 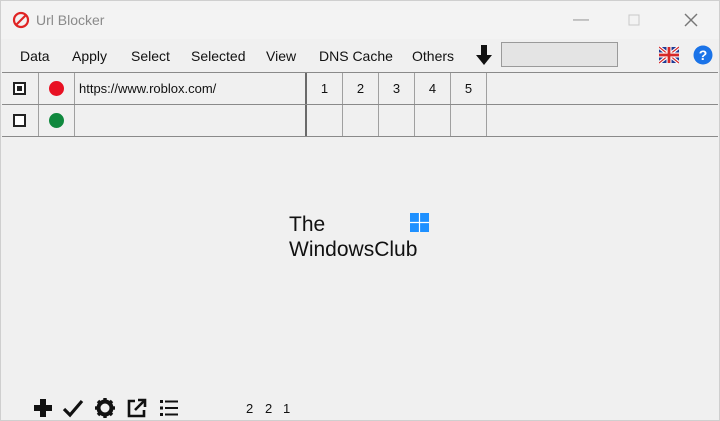 I want to click on url-row-1: https://www.roblox.com/ 1 2 3 4 5, so click(x=360, y=89).